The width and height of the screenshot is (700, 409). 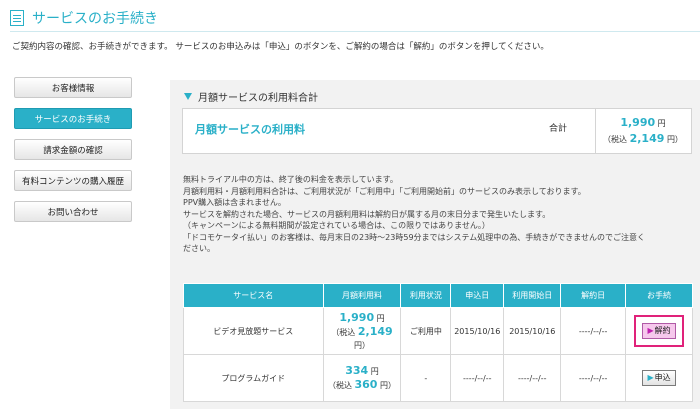 What do you see at coordinates (662, 377) in the screenshot?
I see `apply-button-label: 申込` at bounding box center [662, 377].